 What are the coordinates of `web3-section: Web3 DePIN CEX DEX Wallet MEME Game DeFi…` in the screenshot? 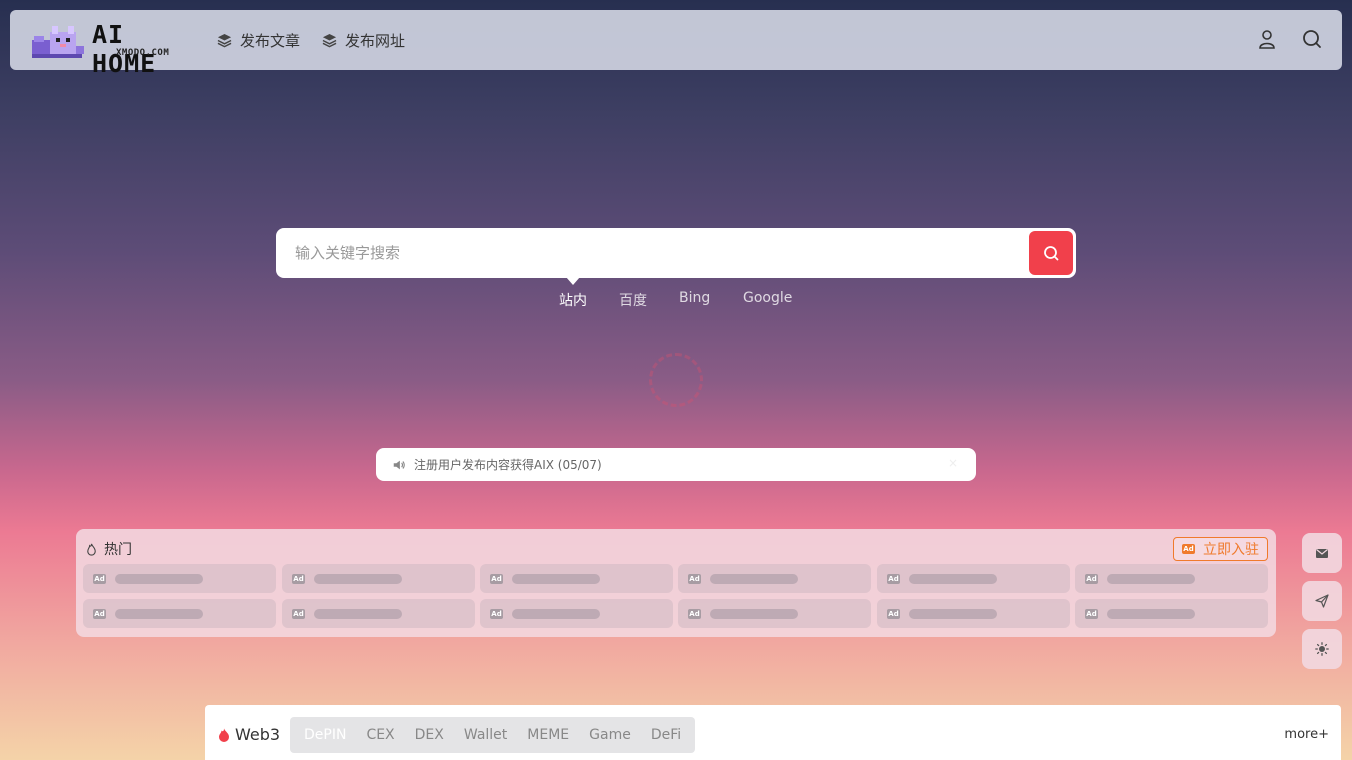 It's located at (773, 732).